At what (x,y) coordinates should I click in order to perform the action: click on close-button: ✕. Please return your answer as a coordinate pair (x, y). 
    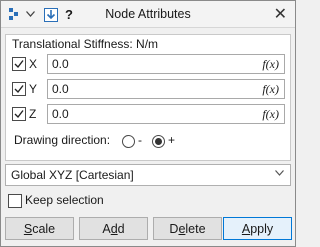
    Looking at the image, I should click on (280, 14).